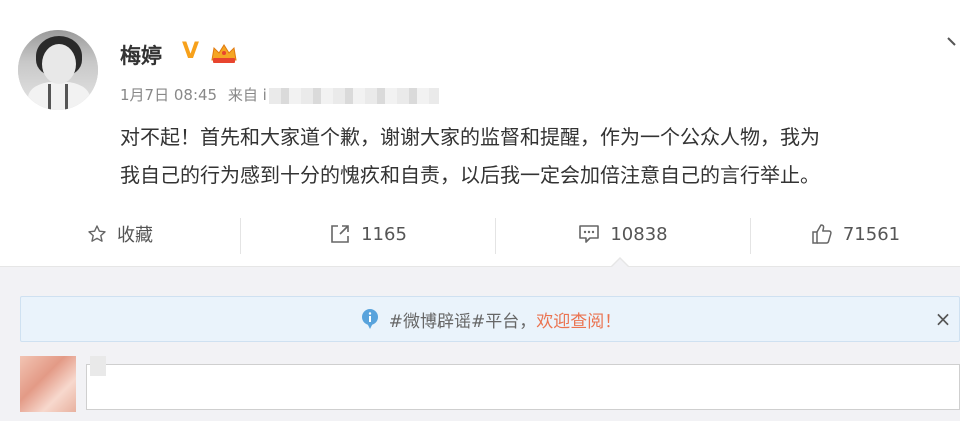 The width and height of the screenshot is (960, 421). Describe the element at coordinates (639, 234) in the screenshot. I see `comment-count: 10838` at that location.